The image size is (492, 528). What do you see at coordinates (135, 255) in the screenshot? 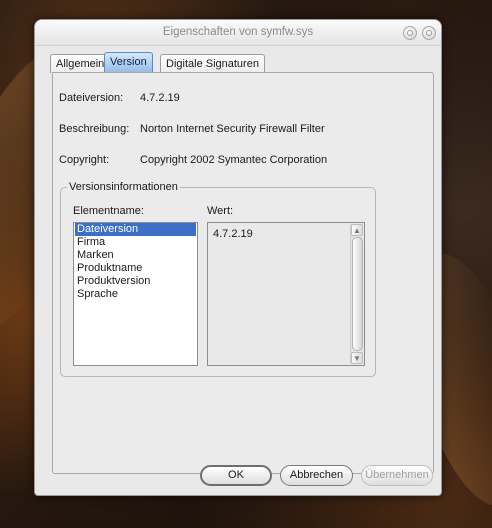
I see `list-item-marken: Marken` at bounding box center [135, 255].